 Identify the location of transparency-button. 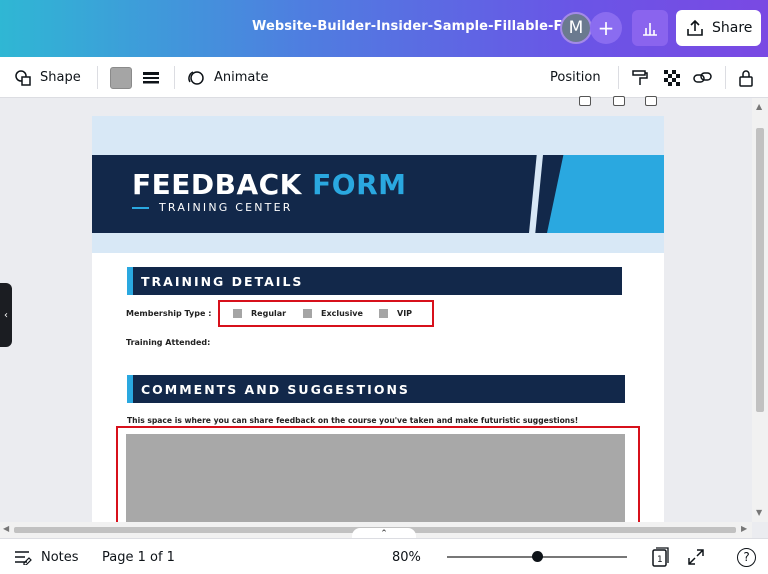
(672, 77).